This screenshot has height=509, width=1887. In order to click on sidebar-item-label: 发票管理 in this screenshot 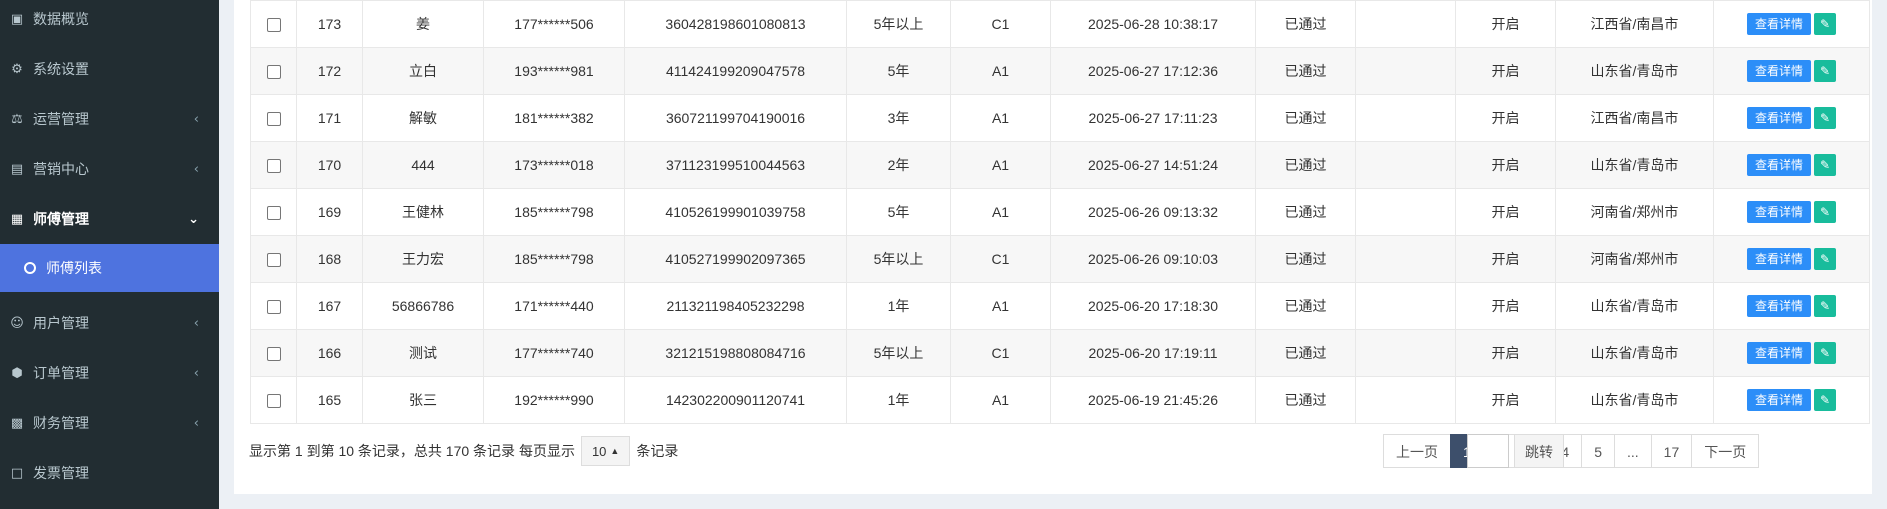, I will do `click(61, 474)`.